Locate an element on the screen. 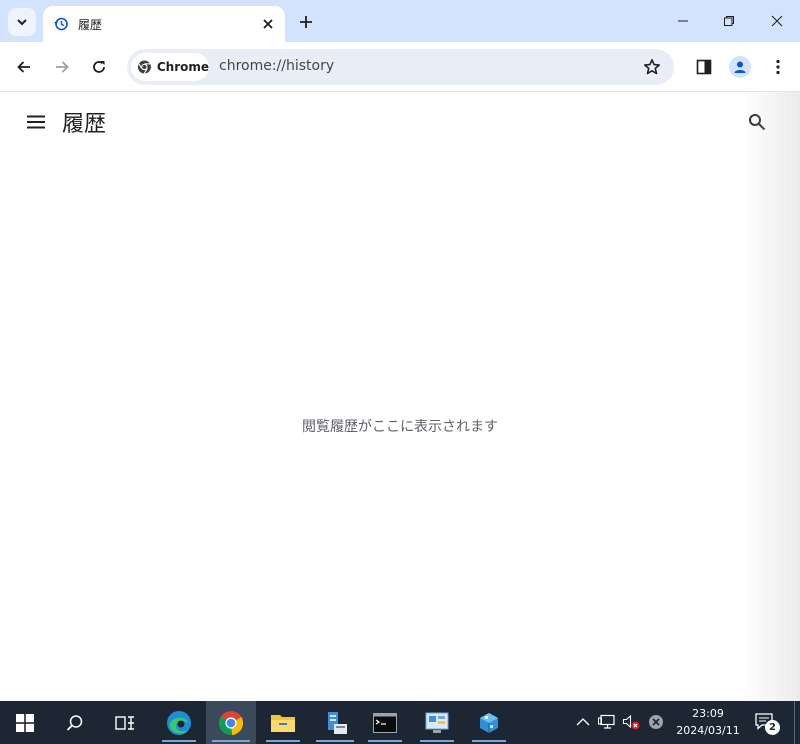  taskbar-package-app is located at coordinates (489, 722).